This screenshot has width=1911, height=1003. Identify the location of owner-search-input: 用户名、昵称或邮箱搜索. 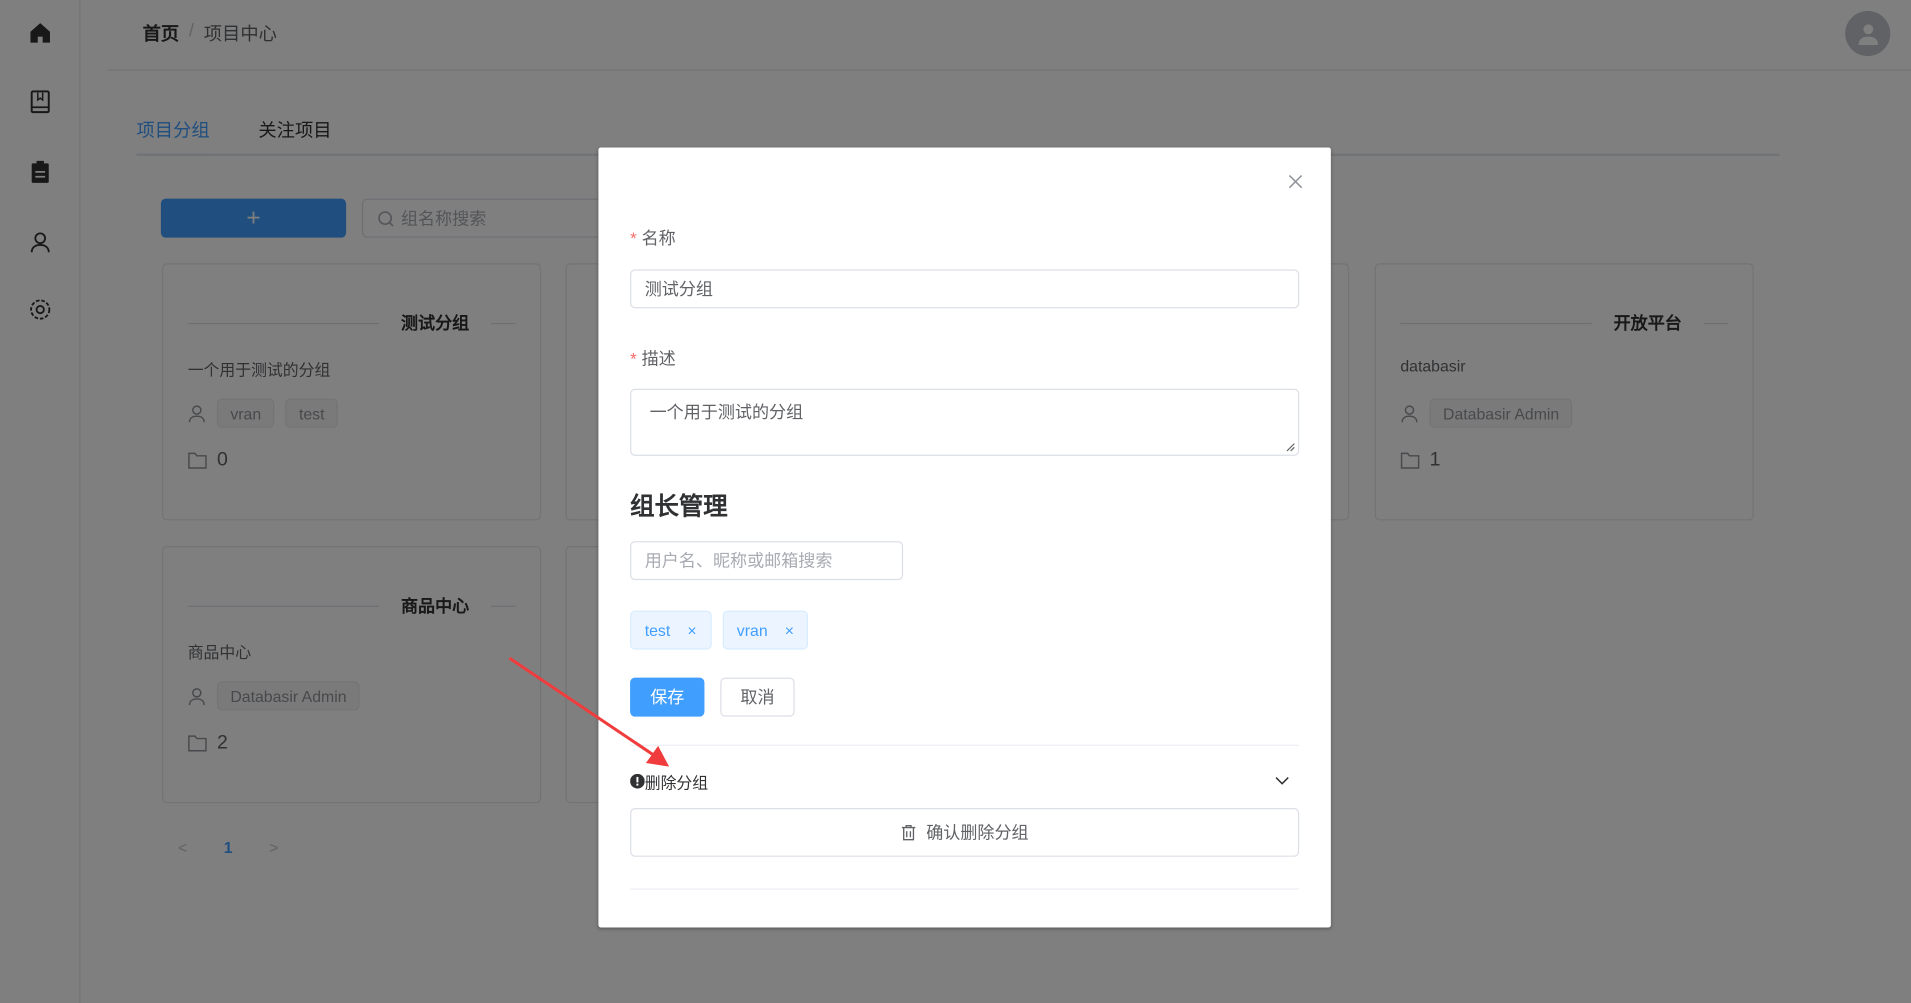
(767, 561).